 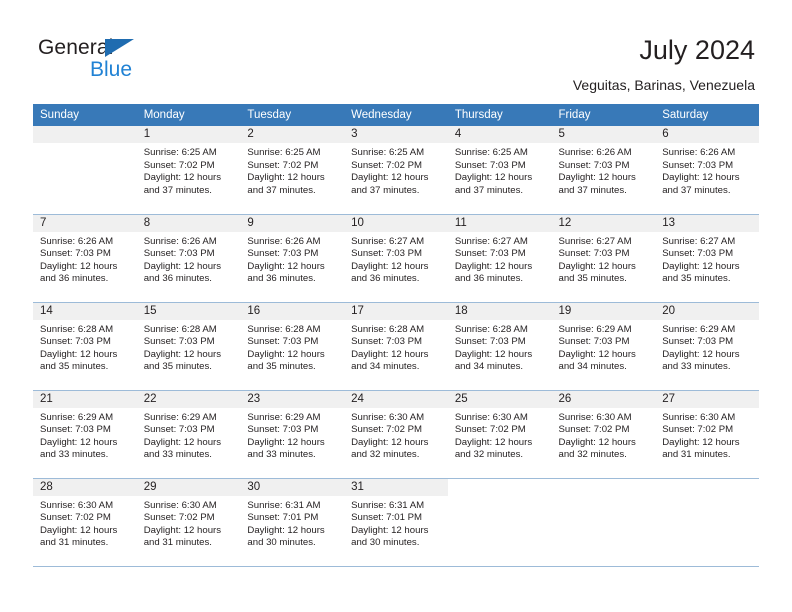 What do you see at coordinates (292, 487) in the screenshot?
I see `day-number: 30` at bounding box center [292, 487].